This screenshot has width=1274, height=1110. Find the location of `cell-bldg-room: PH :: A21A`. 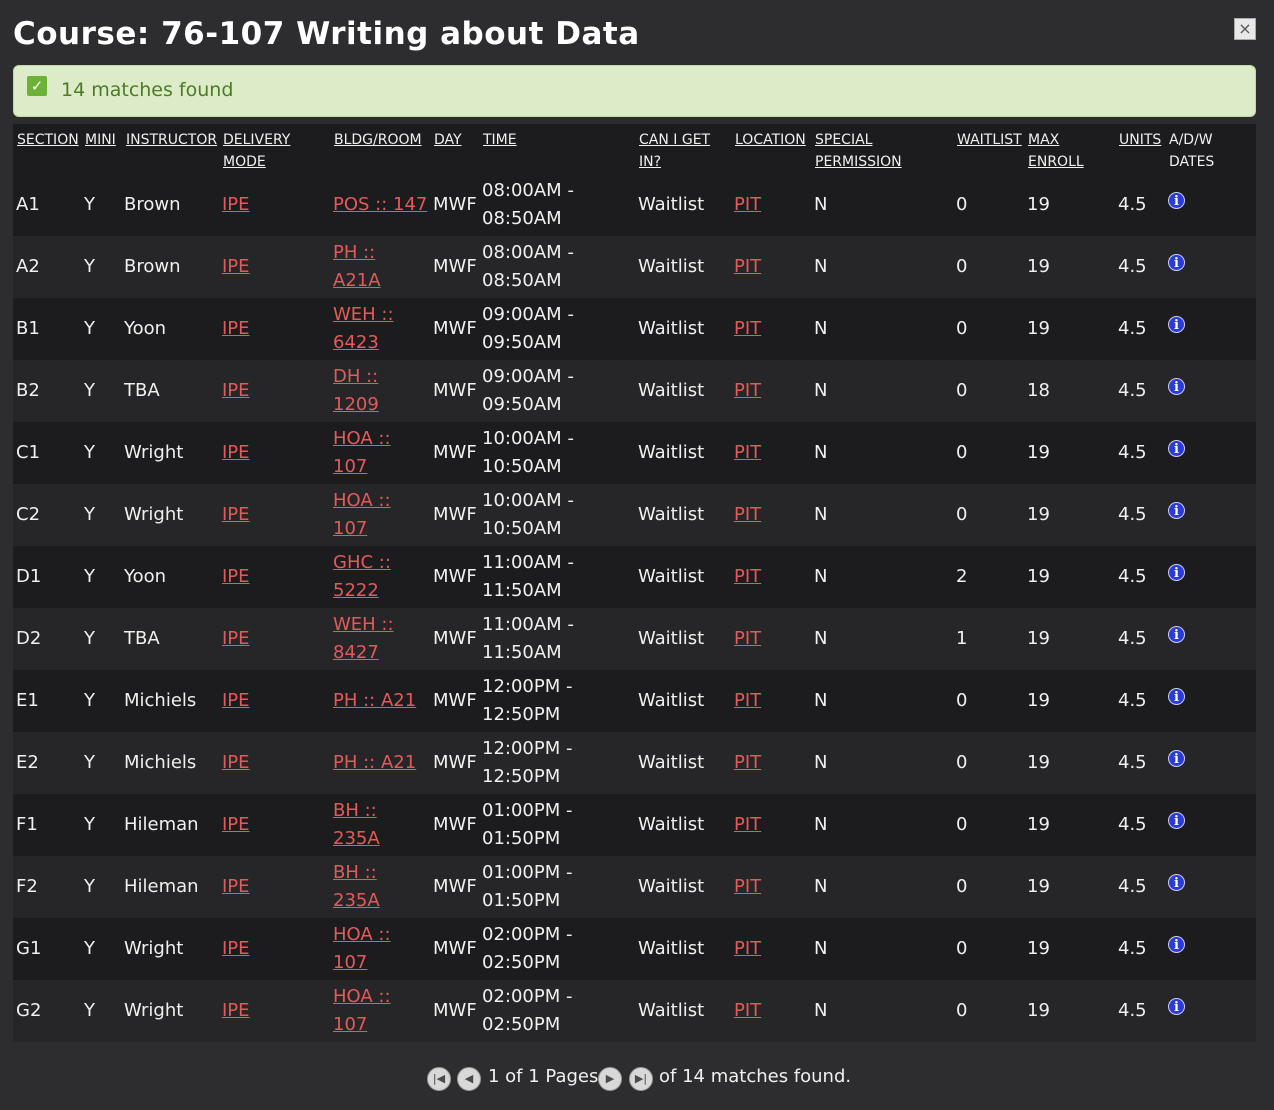

cell-bldg-room: PH :: A21A is located at coordinates (380, 267).